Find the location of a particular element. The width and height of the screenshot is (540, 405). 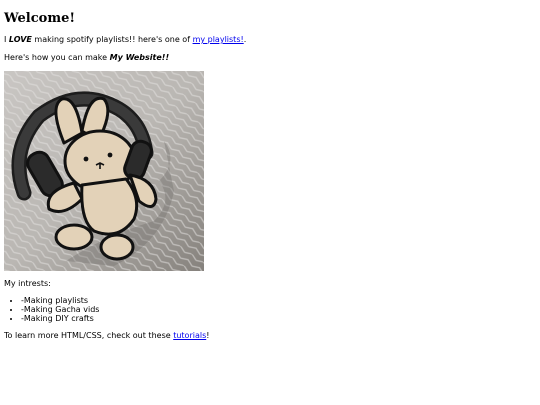

page-title: Welcome! is located at coordinates (40, 18).